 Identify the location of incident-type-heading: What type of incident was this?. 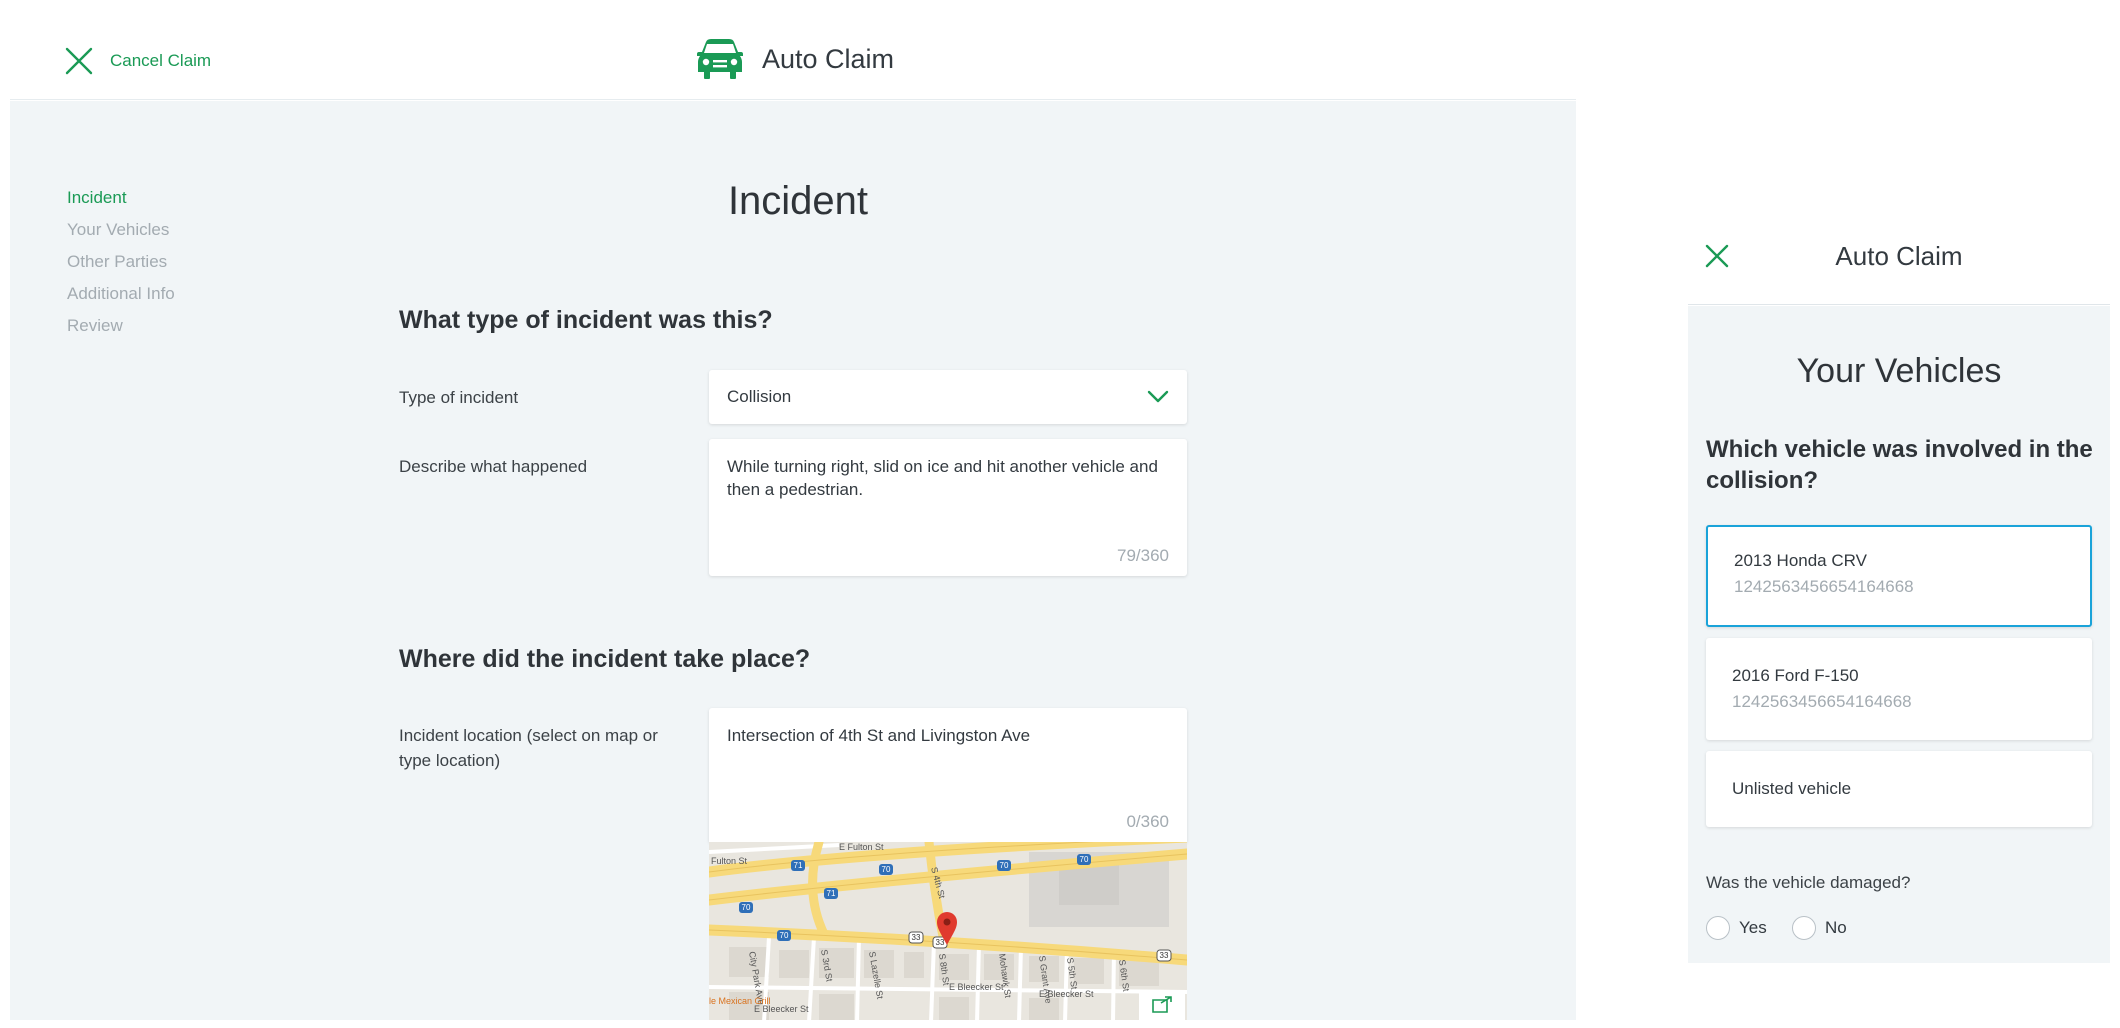
(586, 320).